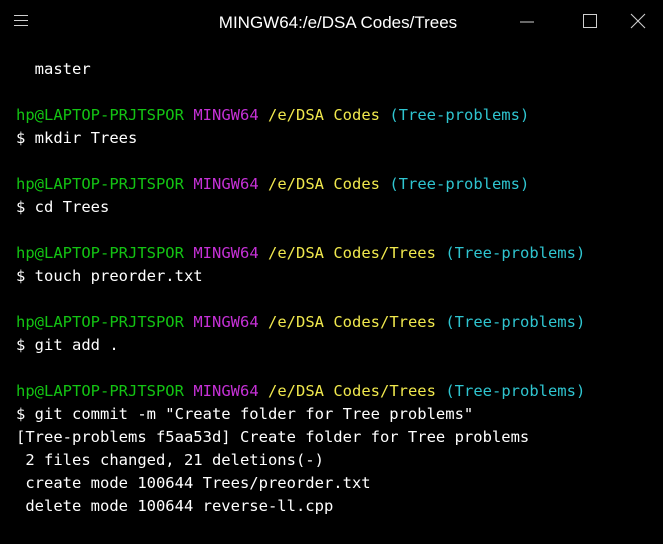 The width and height of the screenshot is (663, 544). What do you see at coordinates (67, 345) in the screenshot?
I see `command-line: $ git add .` at bounding box center [67, 345].